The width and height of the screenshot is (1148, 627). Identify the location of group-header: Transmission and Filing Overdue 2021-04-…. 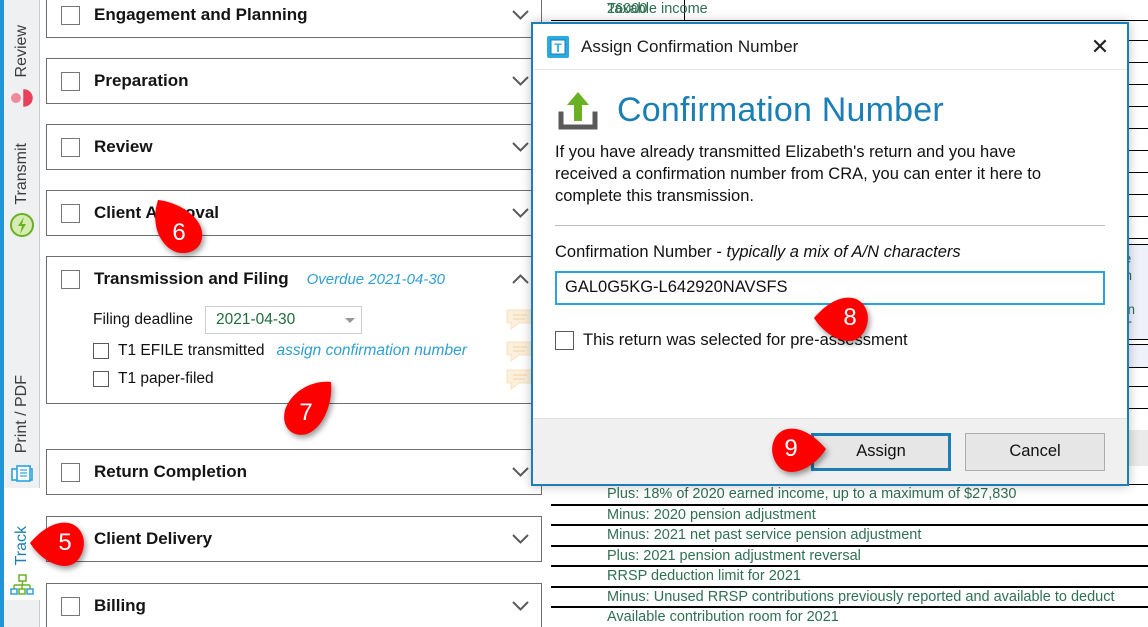
(294, 279).